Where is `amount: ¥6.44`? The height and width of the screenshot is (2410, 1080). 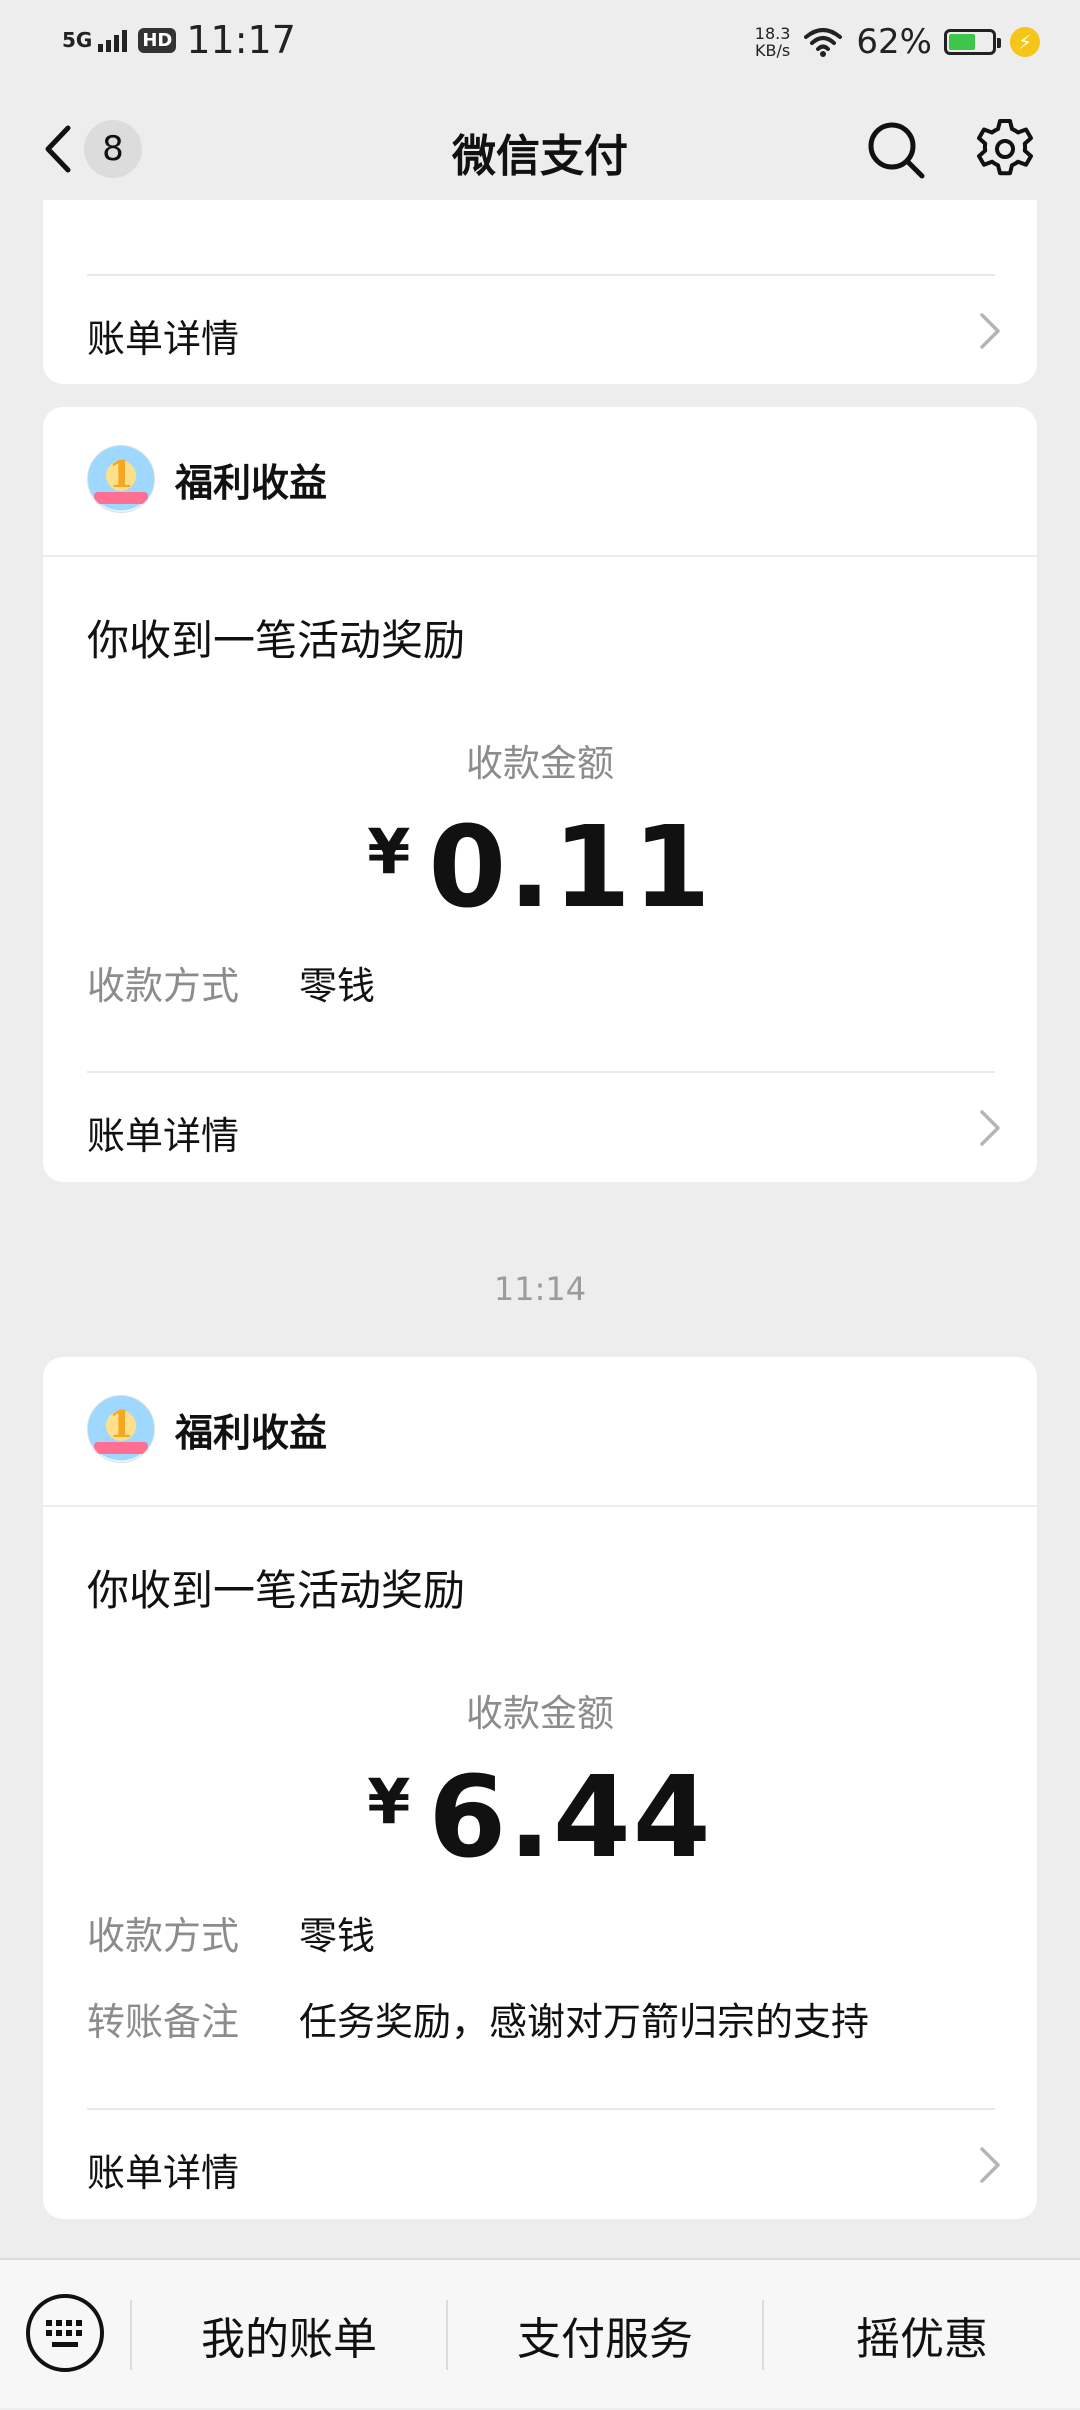
amount: ¥6.44 is located at coordinates (540, 1818).